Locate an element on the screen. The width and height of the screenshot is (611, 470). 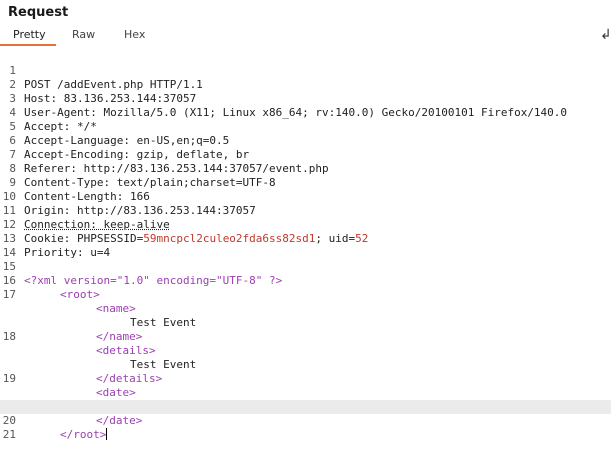
tab-bar: Pretty Raw Hex ↲ is located at coordinates (305, 36).